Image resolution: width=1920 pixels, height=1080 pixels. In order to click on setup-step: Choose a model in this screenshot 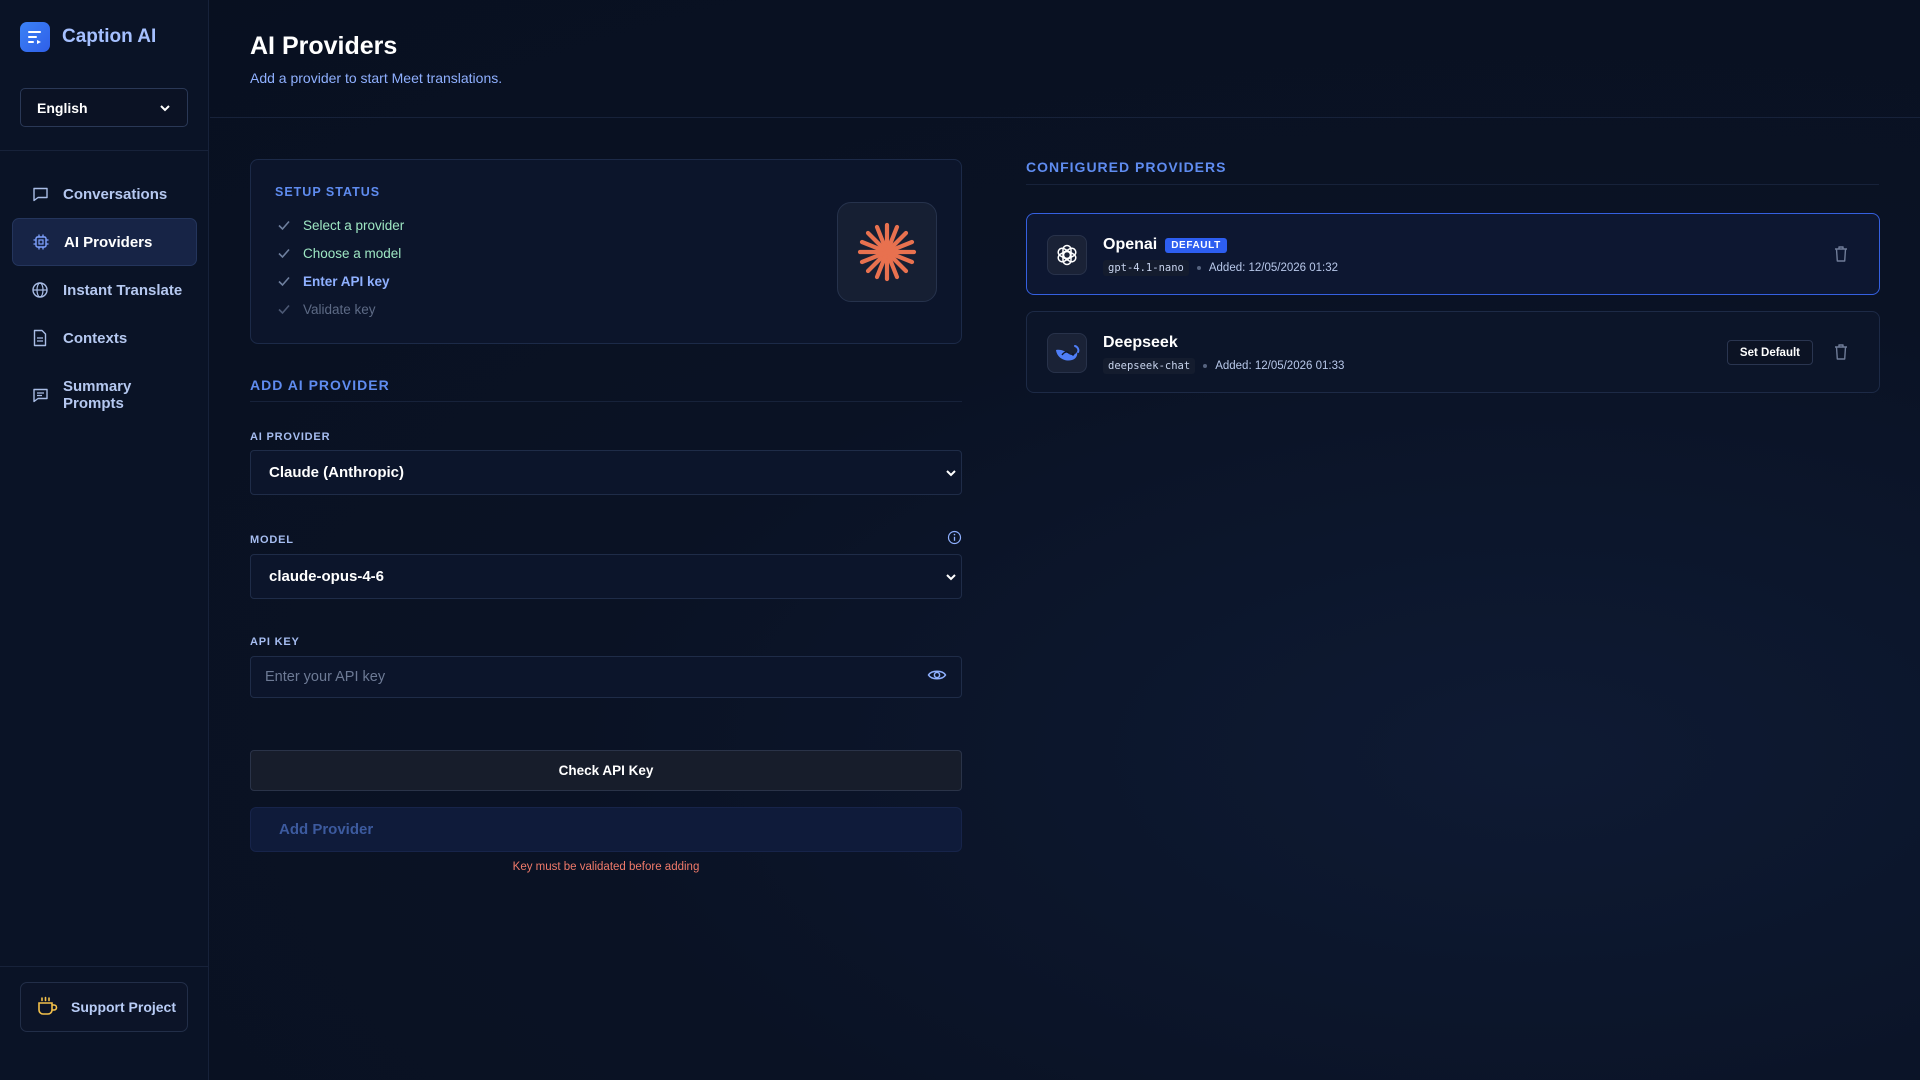, I will do `click(340, 253)`.